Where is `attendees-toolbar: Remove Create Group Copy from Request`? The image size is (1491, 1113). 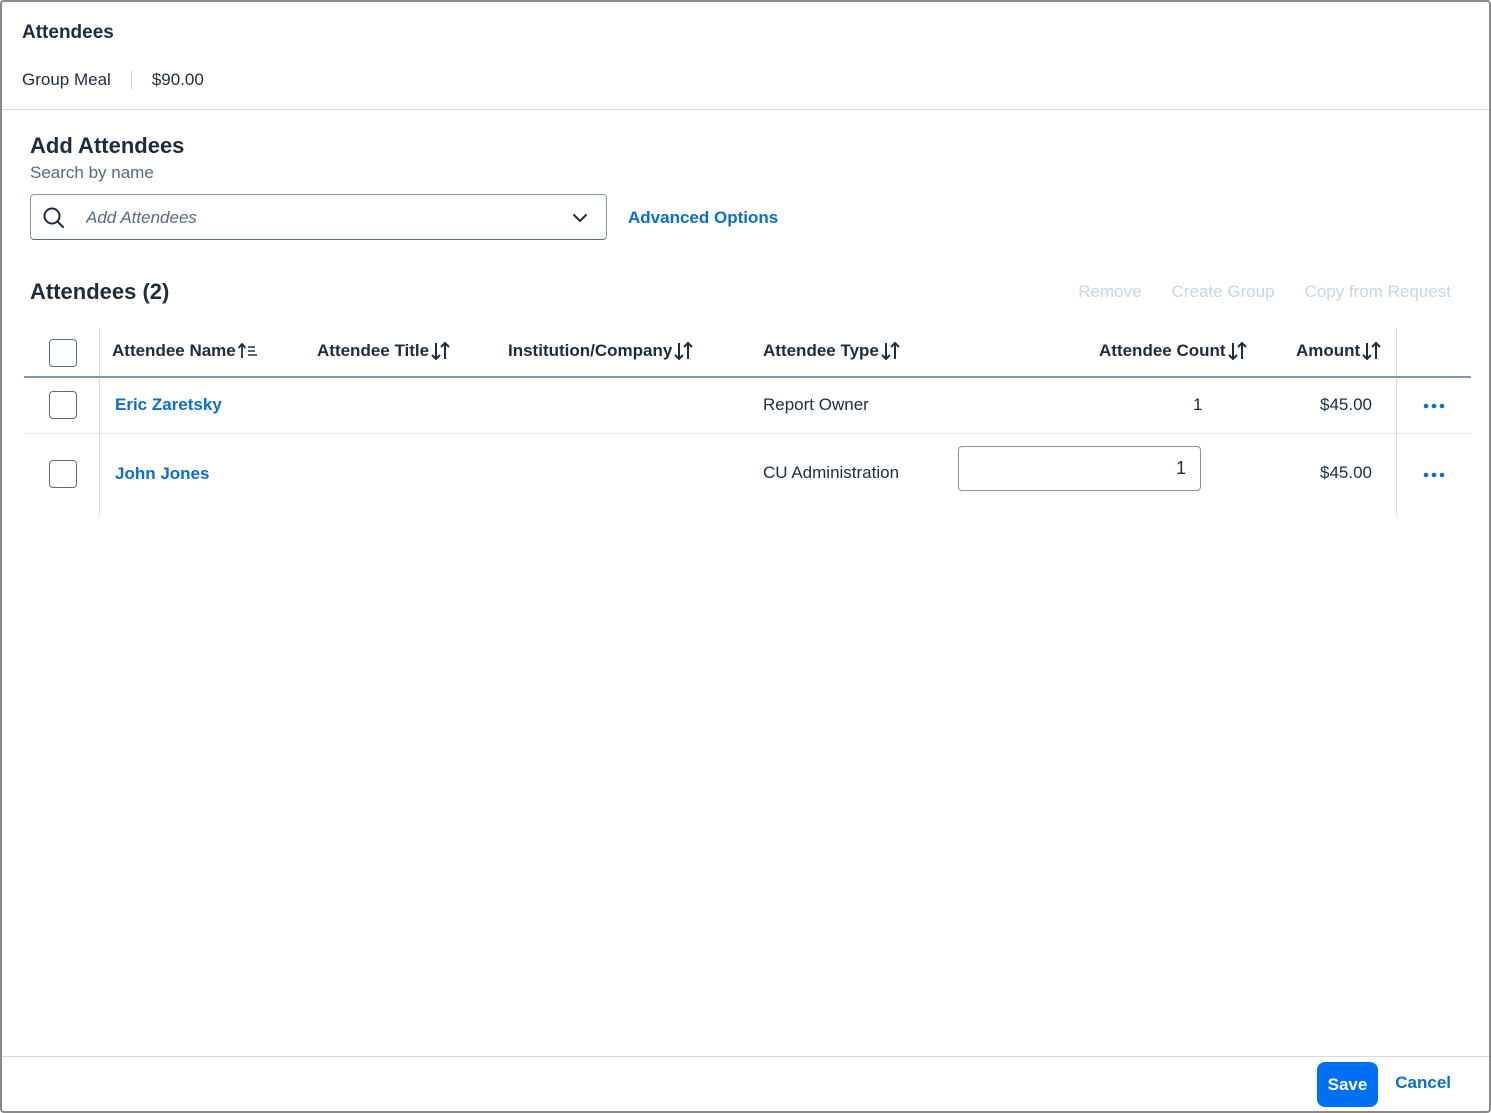 attendees-toolbar: Remove Create Group Copy from Request is located at coordinates (1264, 292).